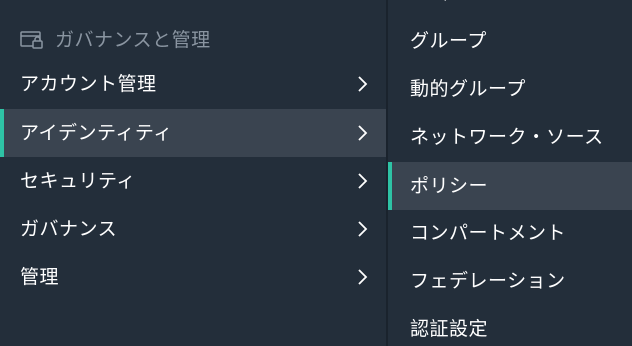 The image size is (632, 346). Describe the element at coordinates (488, 281) in the screenshot. I see `submenu-item-label: フェデレーション` at that location.